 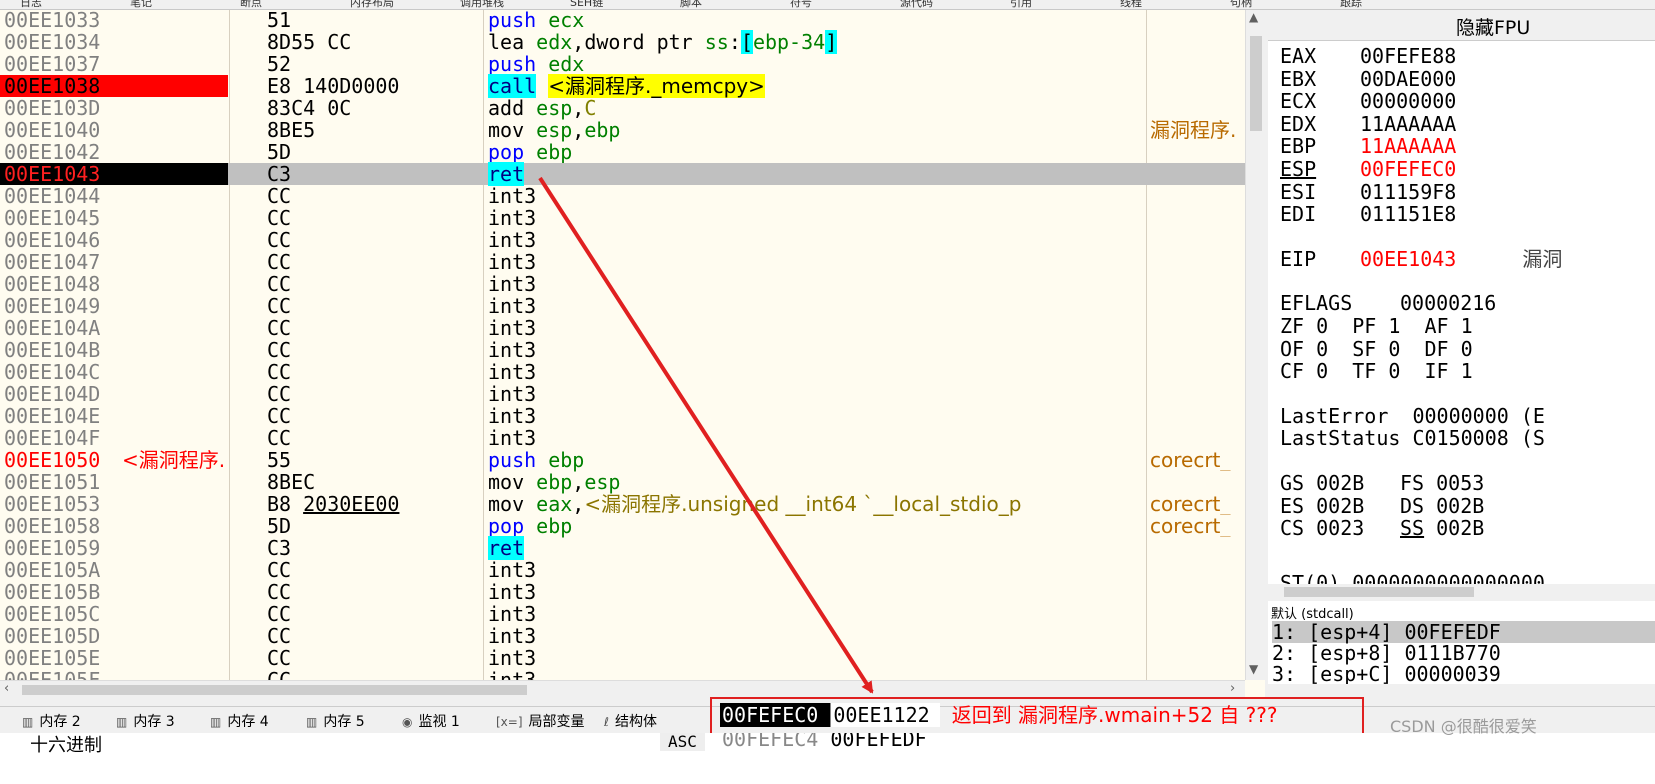 I want to click on disasm-row: 00EE105E CC int3, so click(x=622, y=658).